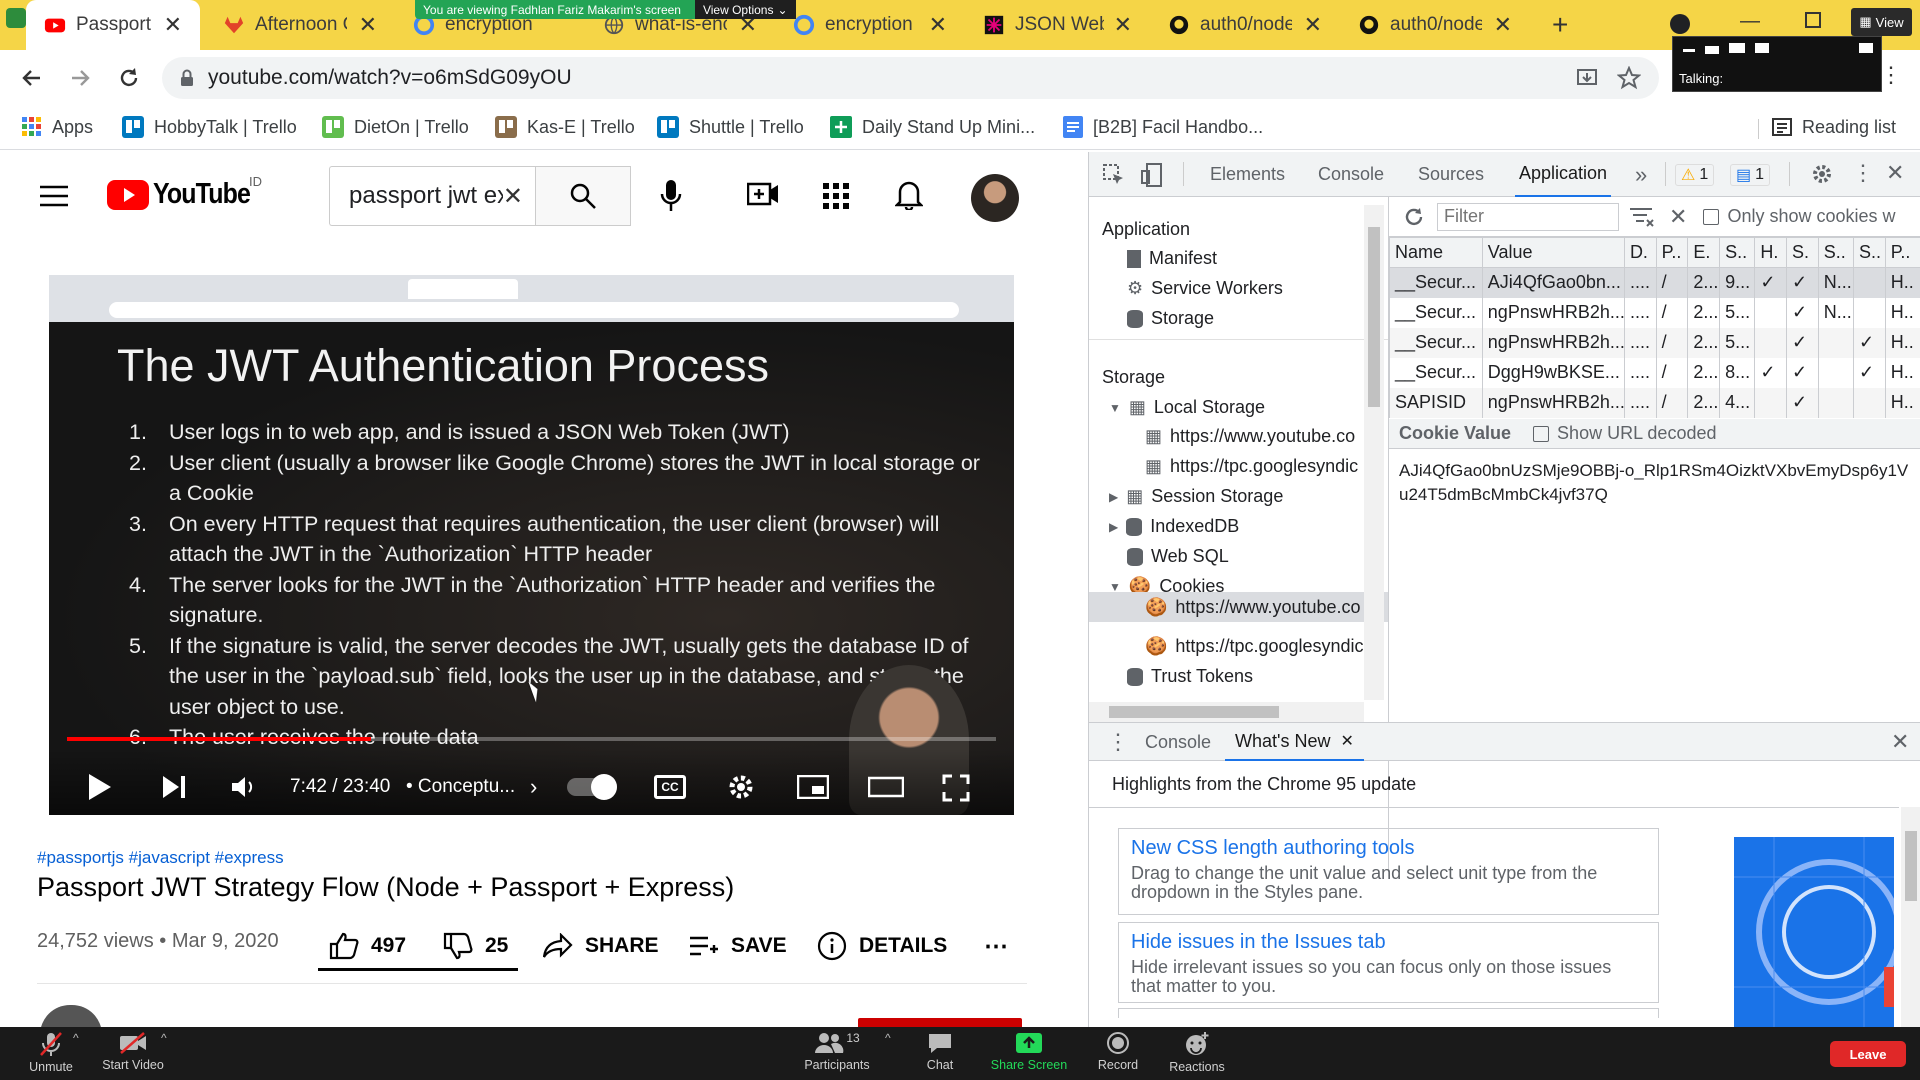  What do you see at coordinates (741, 787) in the screenshot?
I see `settings-gear-icon` at bounding box center [741, 787].